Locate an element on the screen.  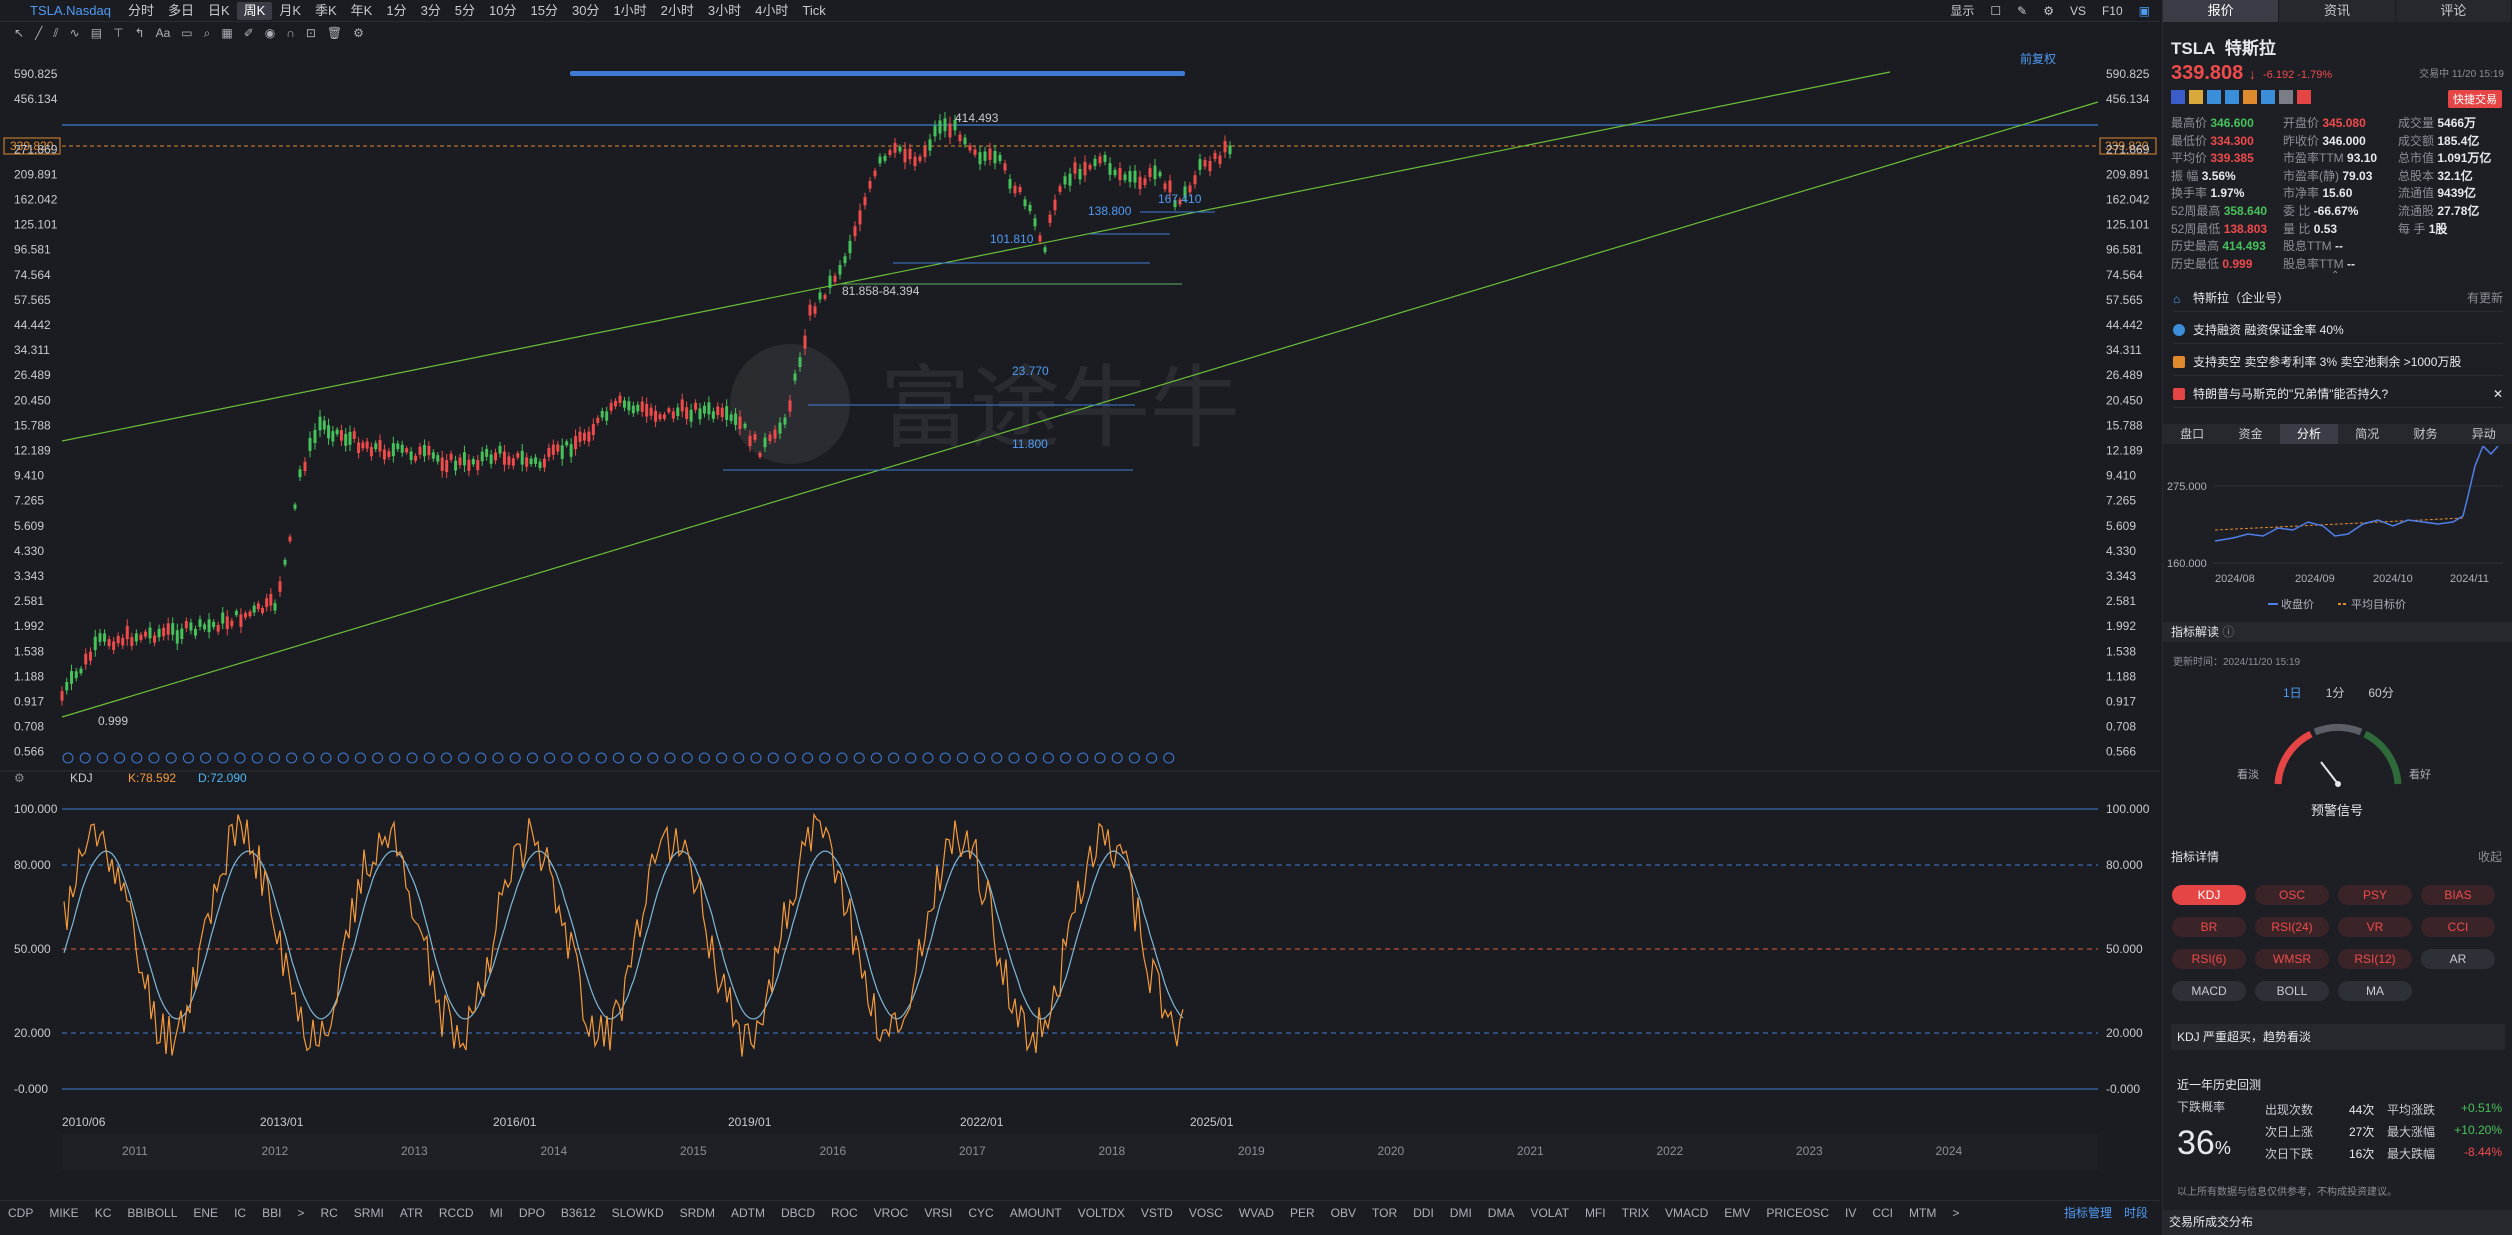
indicator-tab: IC is located at coordinates (240, 1213).